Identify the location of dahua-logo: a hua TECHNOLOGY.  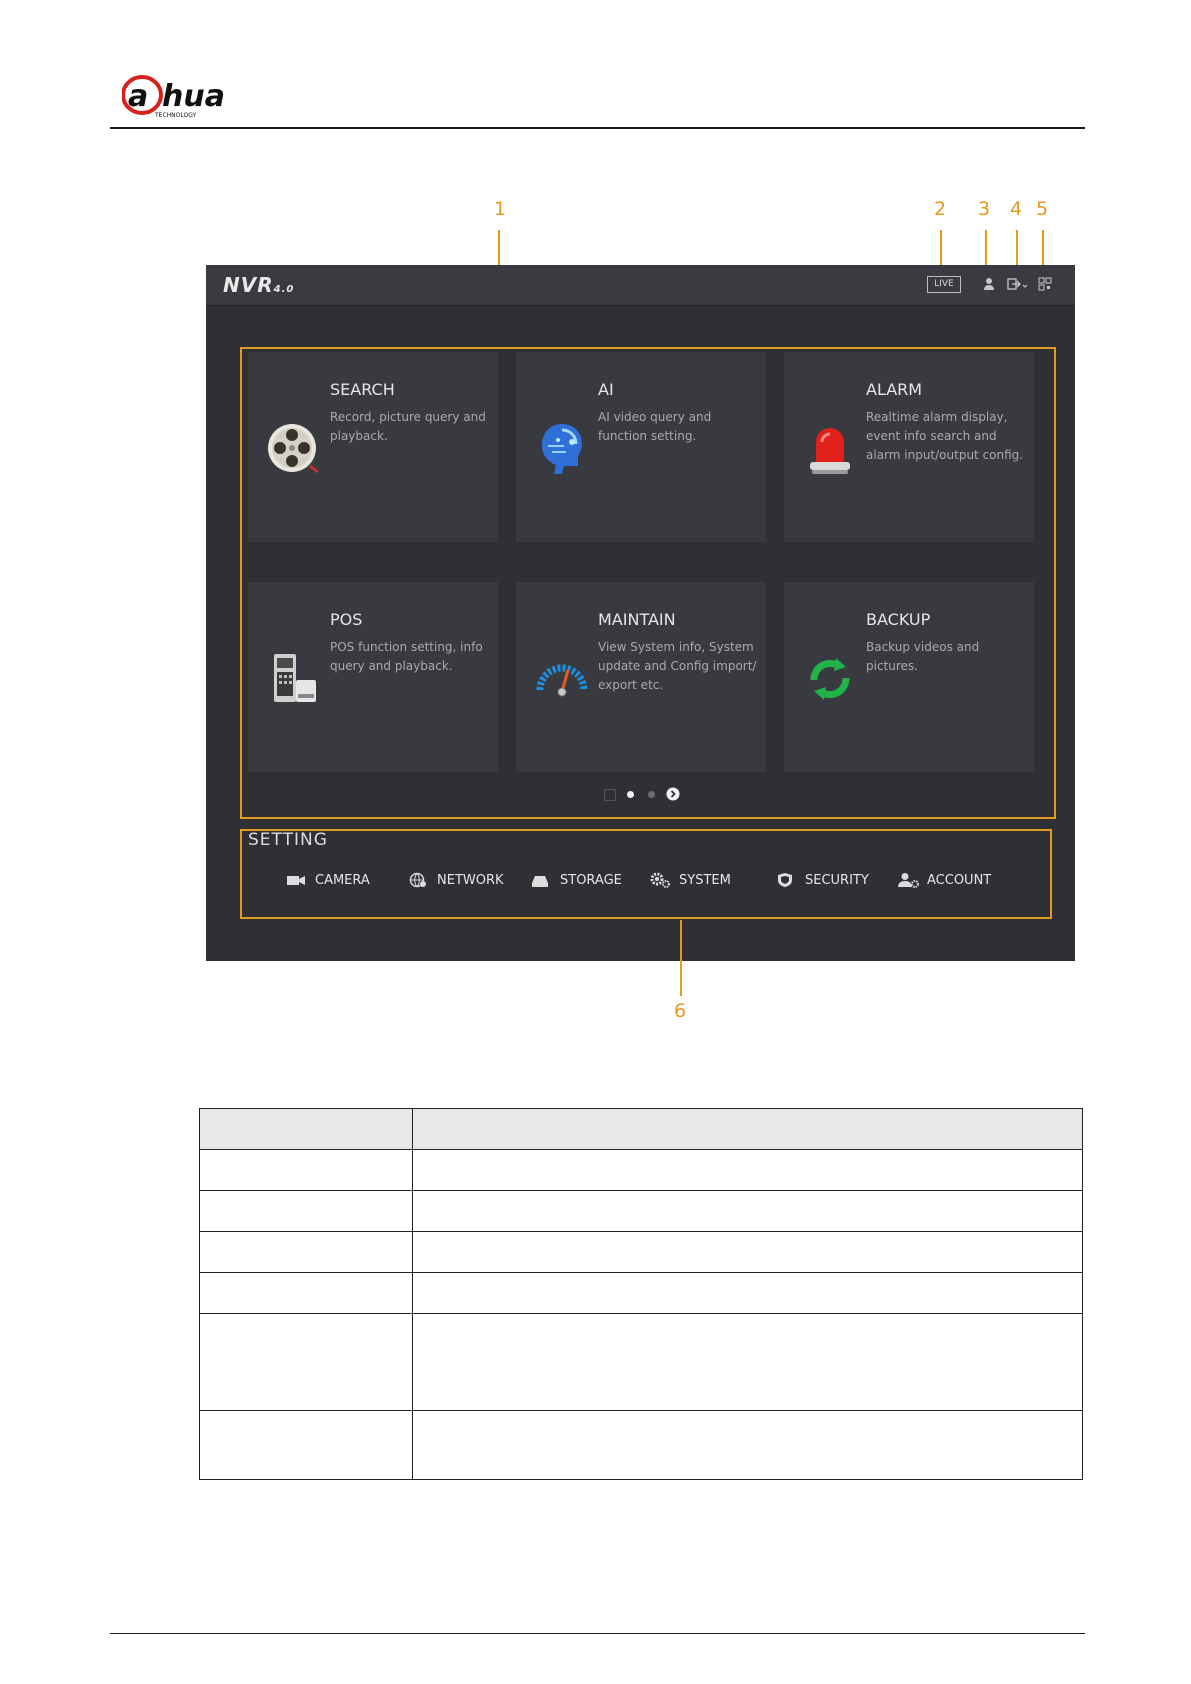
(191, 95).